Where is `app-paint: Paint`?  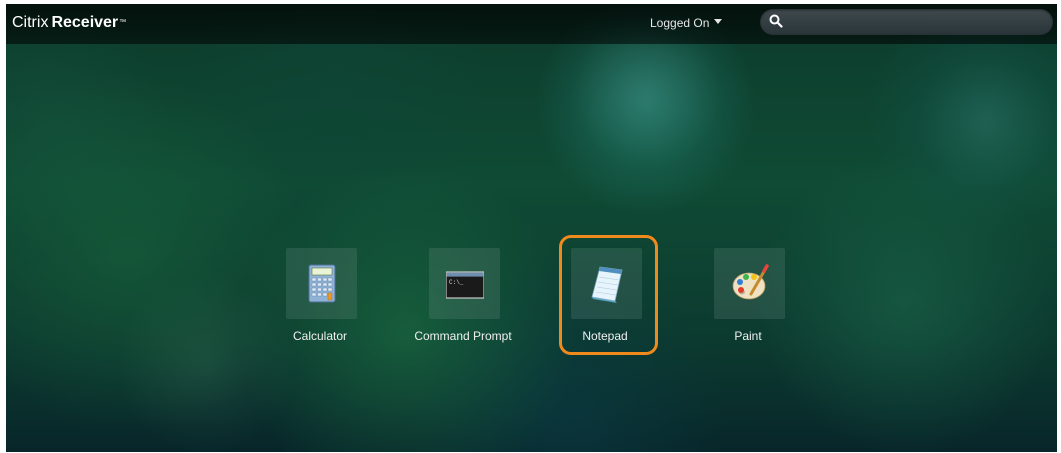
app-paint: Paint is located at coordinates (748, 303).